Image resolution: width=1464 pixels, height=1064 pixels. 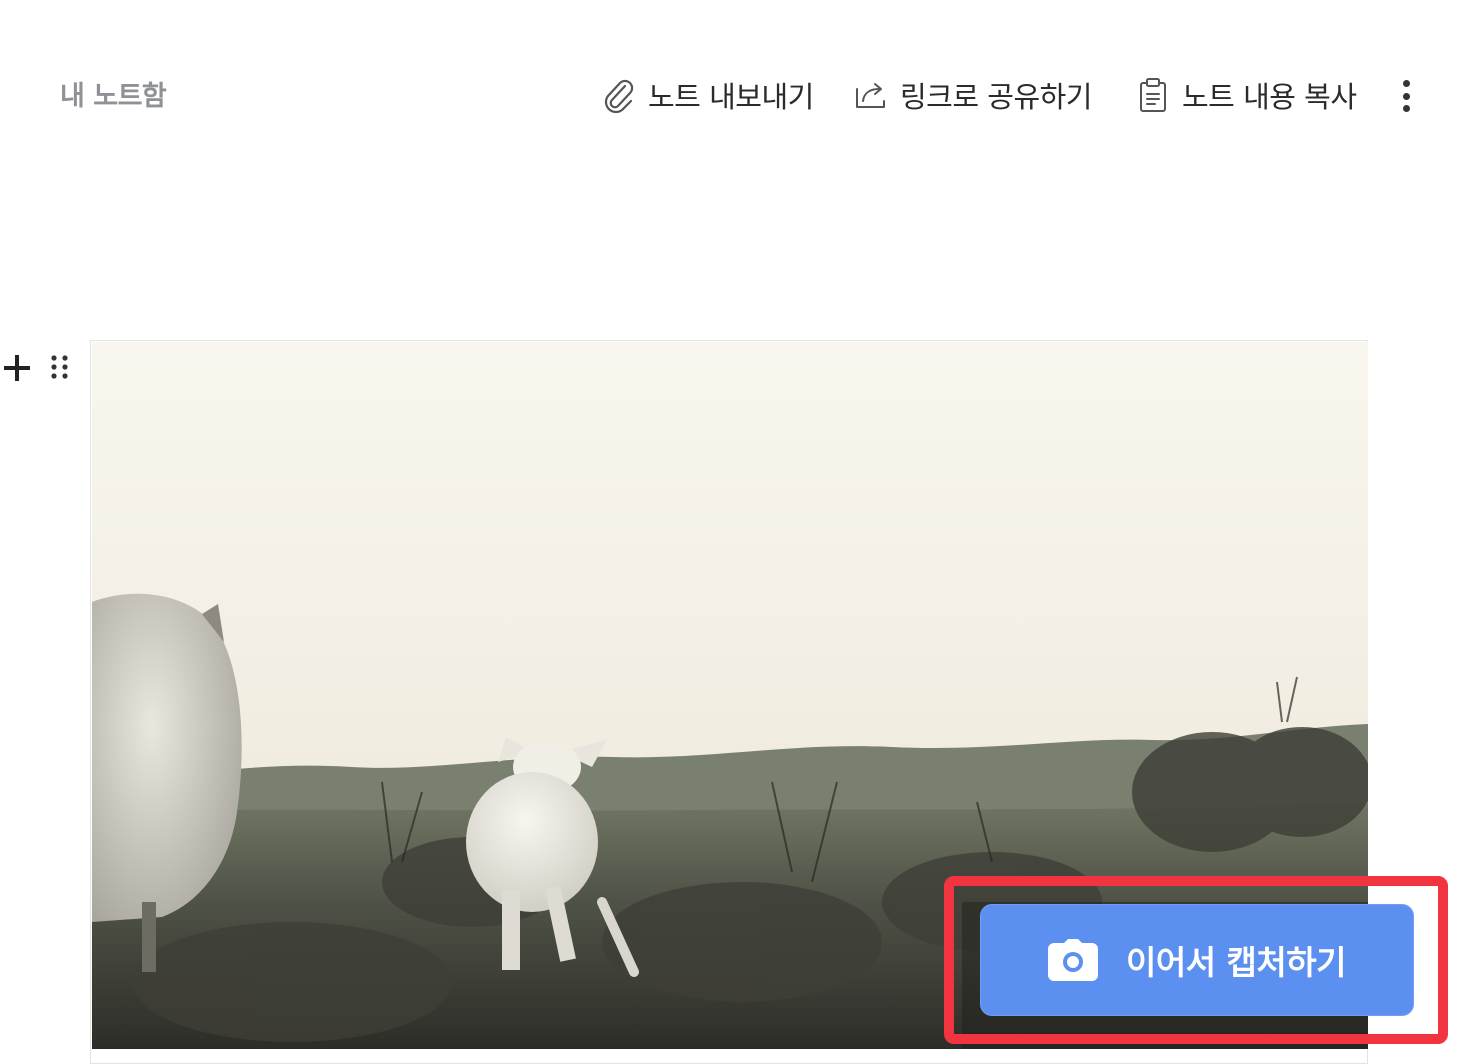 I want to click on export-note-label: 노트 내보내기, so click(x=731, y=97).